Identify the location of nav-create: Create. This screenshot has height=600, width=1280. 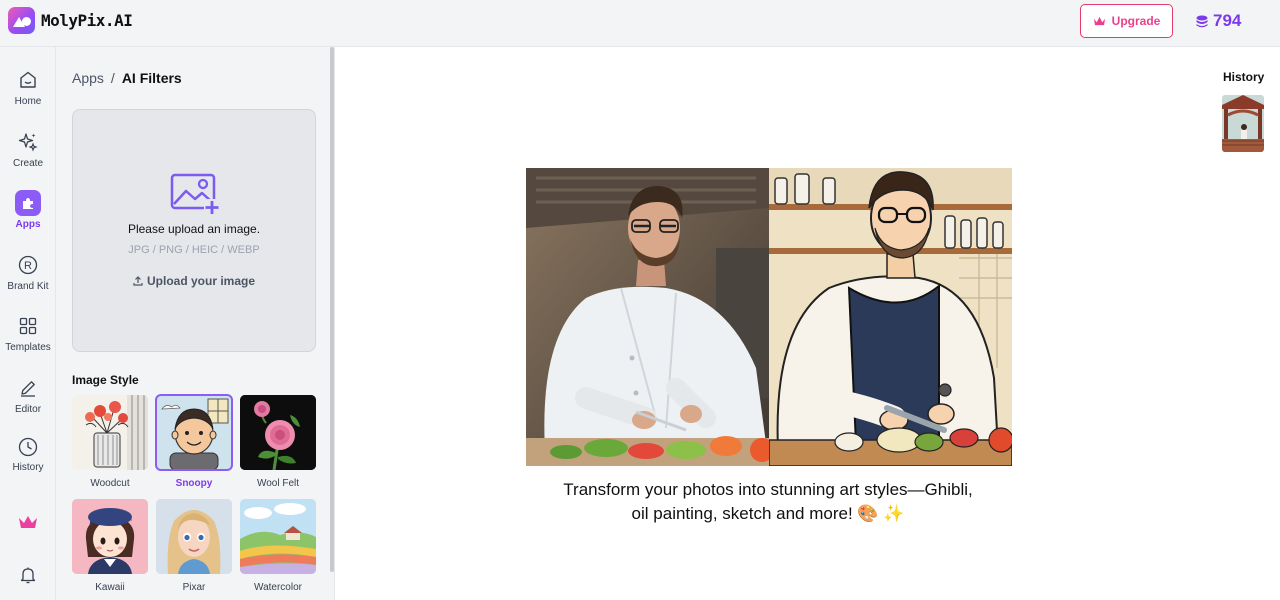
(27, 150).